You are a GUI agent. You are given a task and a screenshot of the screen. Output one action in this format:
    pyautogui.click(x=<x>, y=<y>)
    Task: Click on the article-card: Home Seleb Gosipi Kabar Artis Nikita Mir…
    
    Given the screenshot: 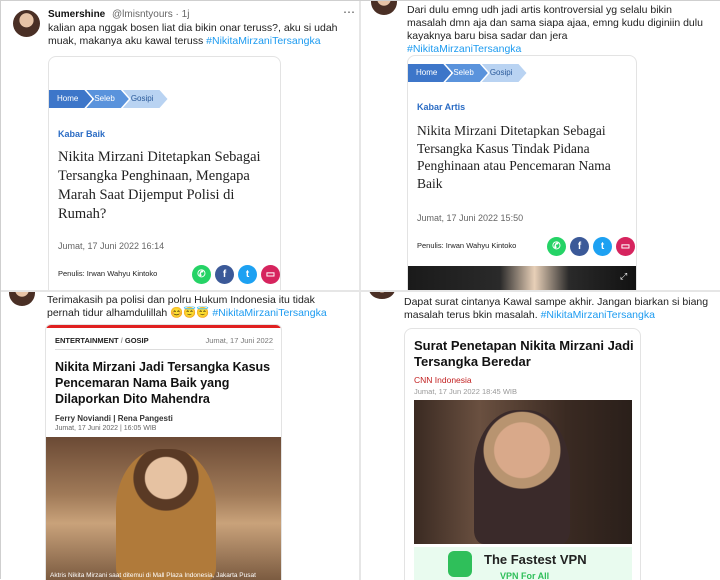 What is the action you would take?
    pyautogui.click(x=522, y=172)
    